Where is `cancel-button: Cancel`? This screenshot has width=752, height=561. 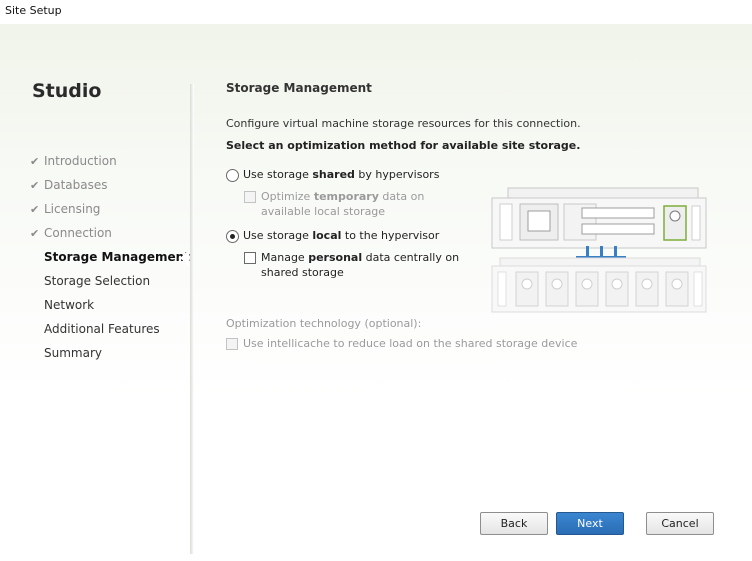 cancel-button: Cancel is located at coordinates (680, 523).